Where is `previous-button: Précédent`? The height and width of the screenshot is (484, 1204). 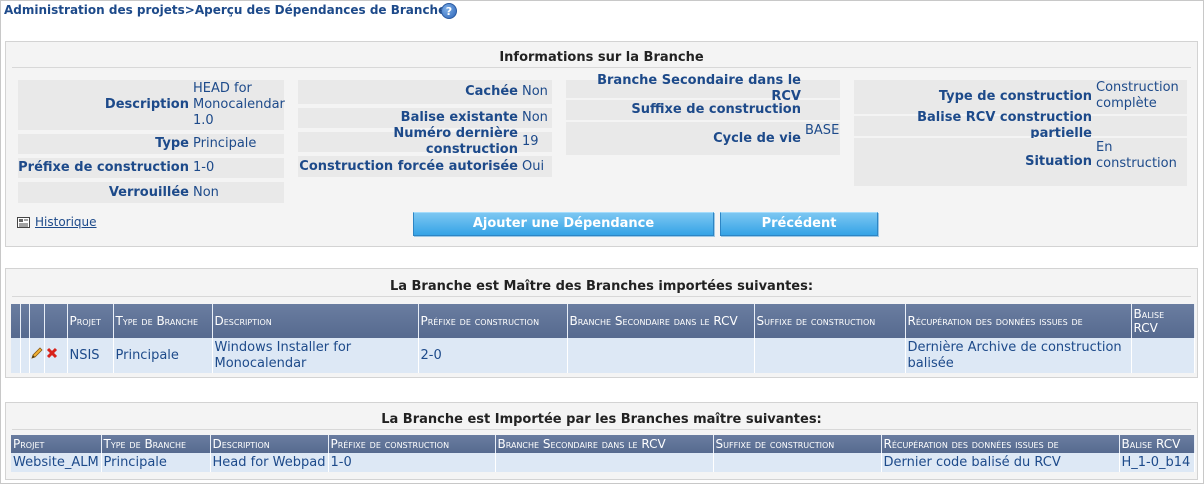
previous-button: Précédent is located at coordinates (799, 224).